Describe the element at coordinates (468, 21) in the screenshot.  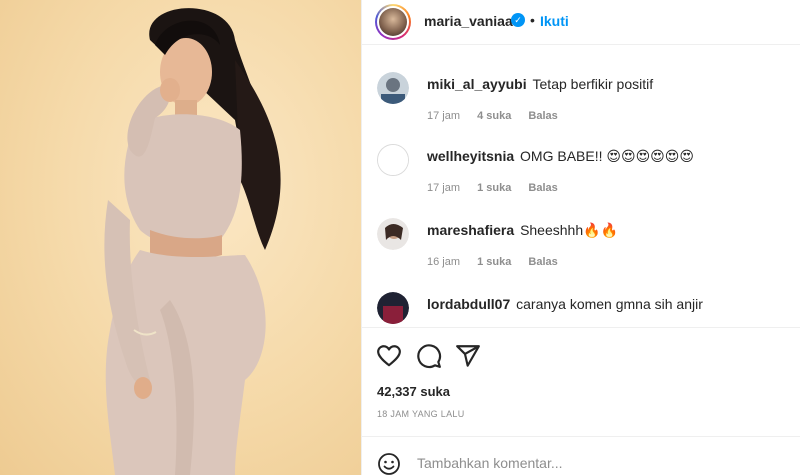
I see `author-username: maria_vaniaa` at that location.